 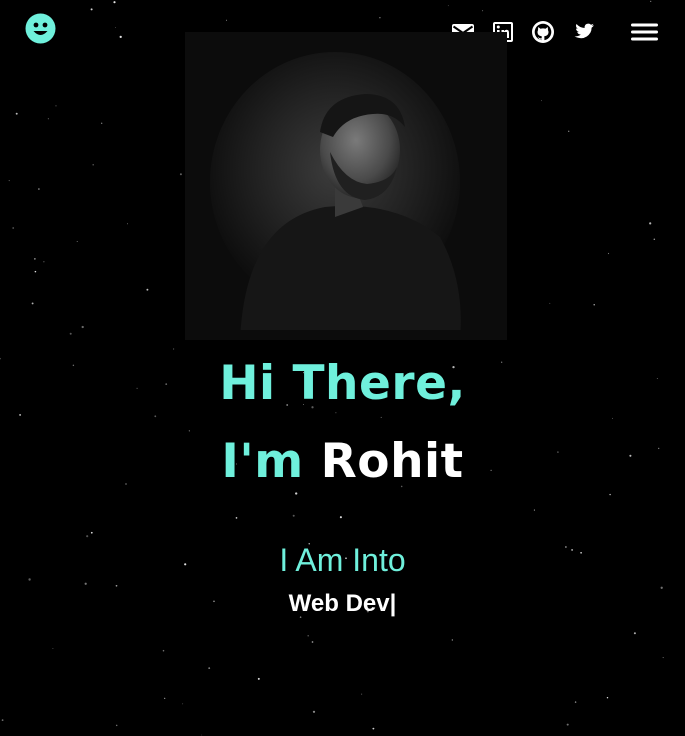 What do you see at coordinates (583, 32) in the screenshot?
I see `twitter-icon` at bounding box center [583, 32].